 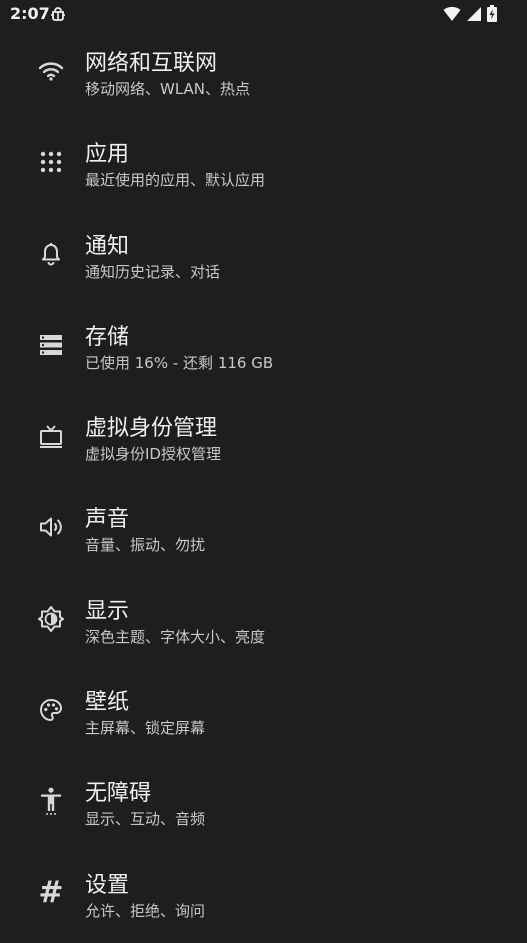 What do you see at coordinates (145, 728) in the screenshot?
I see `settings-item-subtitle: 主屏幕、锁定屏幕` at bounding box center [145, 728].